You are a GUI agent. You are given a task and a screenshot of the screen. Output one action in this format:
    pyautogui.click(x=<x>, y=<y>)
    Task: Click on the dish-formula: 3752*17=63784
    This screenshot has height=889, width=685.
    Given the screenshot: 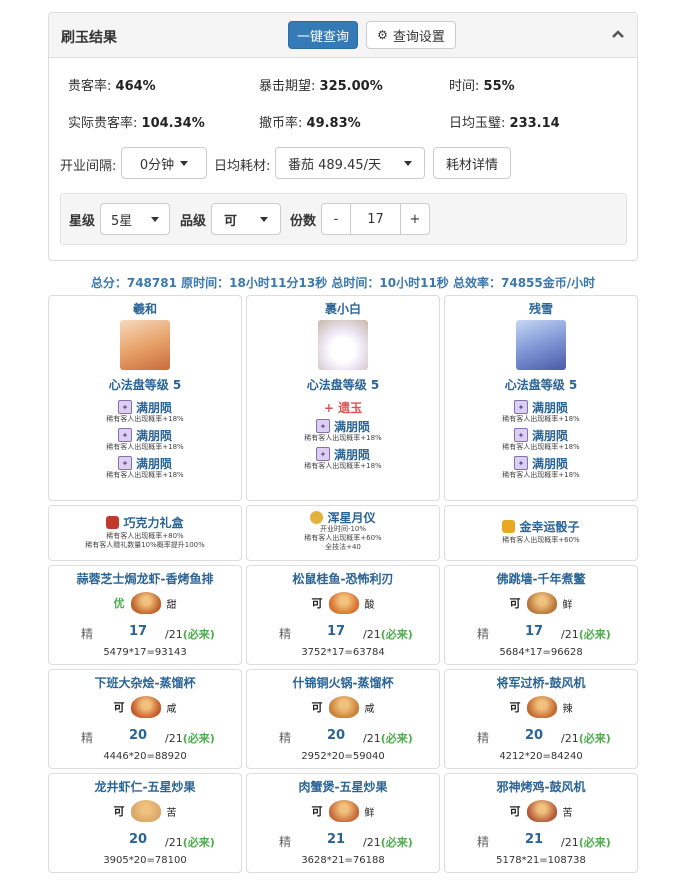 What is the action you would take?
    pyautogui.click(x=343, y=652)
    